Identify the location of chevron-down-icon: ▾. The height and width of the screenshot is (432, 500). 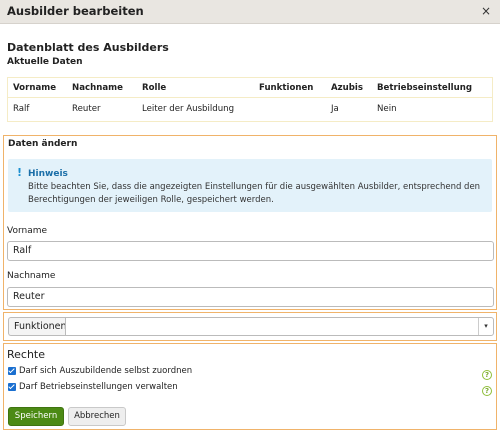
(485, 326).